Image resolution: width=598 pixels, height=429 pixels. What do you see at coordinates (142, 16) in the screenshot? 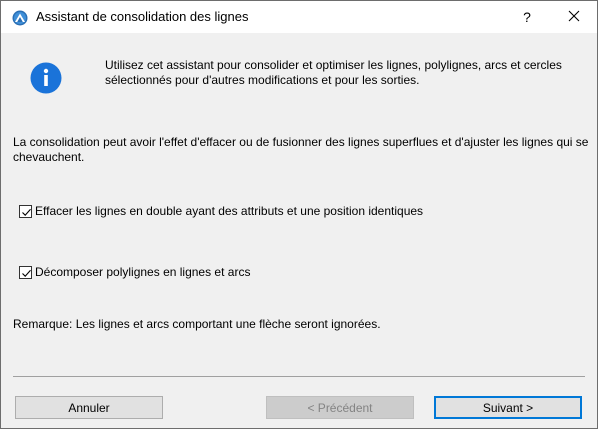
I see `window-title: Assistant de consolidation des lignes` at bounding box center [142, 16].